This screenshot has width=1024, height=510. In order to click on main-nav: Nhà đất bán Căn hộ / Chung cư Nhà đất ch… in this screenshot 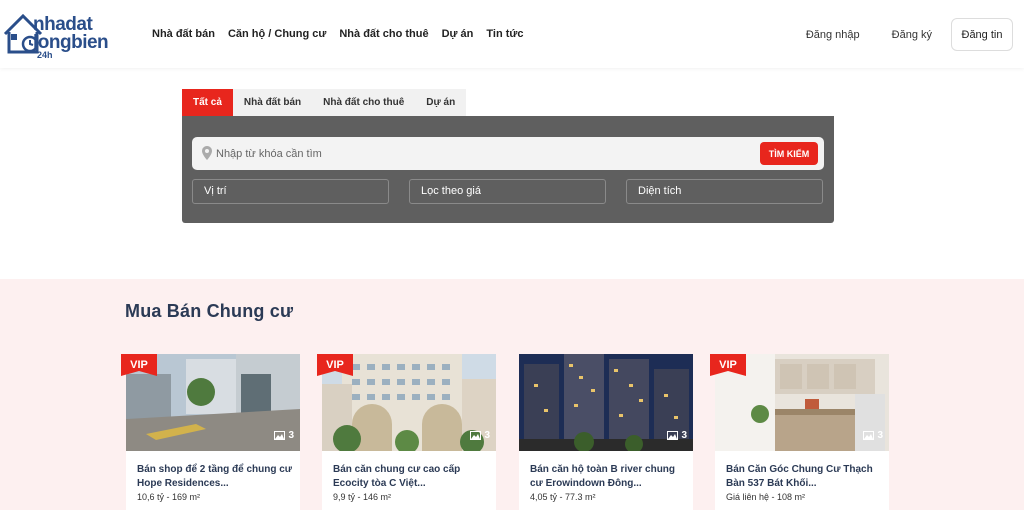, I will do `click(338, 34)`.